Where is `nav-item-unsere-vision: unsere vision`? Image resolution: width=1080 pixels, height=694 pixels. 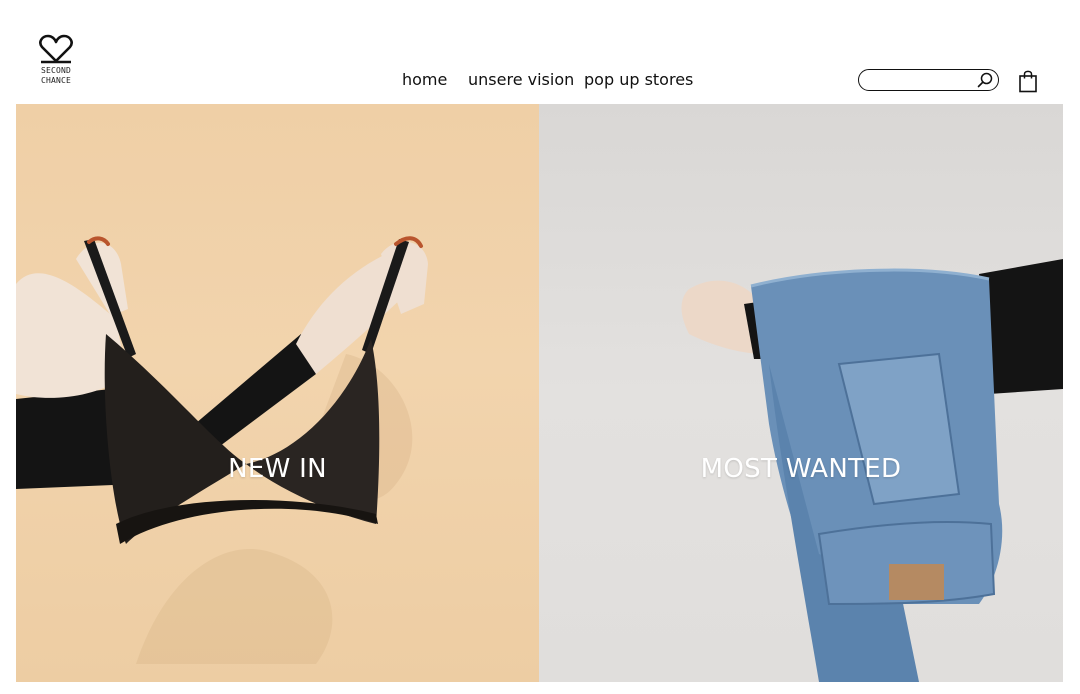
nav-item-unsere-vision: unsere vision is located at coordinates (521, 79).